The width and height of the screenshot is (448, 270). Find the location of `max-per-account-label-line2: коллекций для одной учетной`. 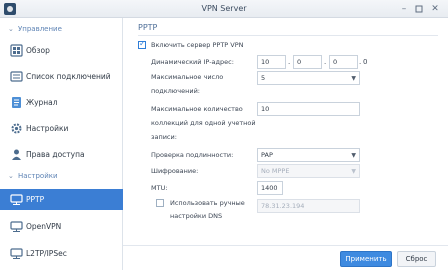

max-per-account-label-line2: коллекций для одной учетной is located at coordinates (203, 123).